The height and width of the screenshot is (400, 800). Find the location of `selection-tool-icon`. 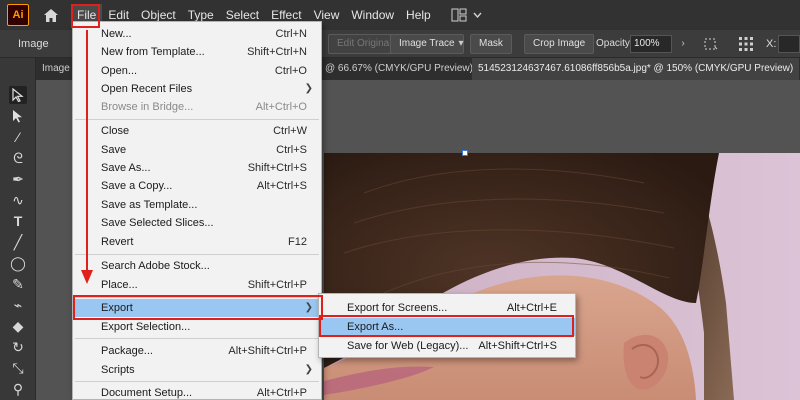

selection-tool-icon is located at coordinates (18, 95).